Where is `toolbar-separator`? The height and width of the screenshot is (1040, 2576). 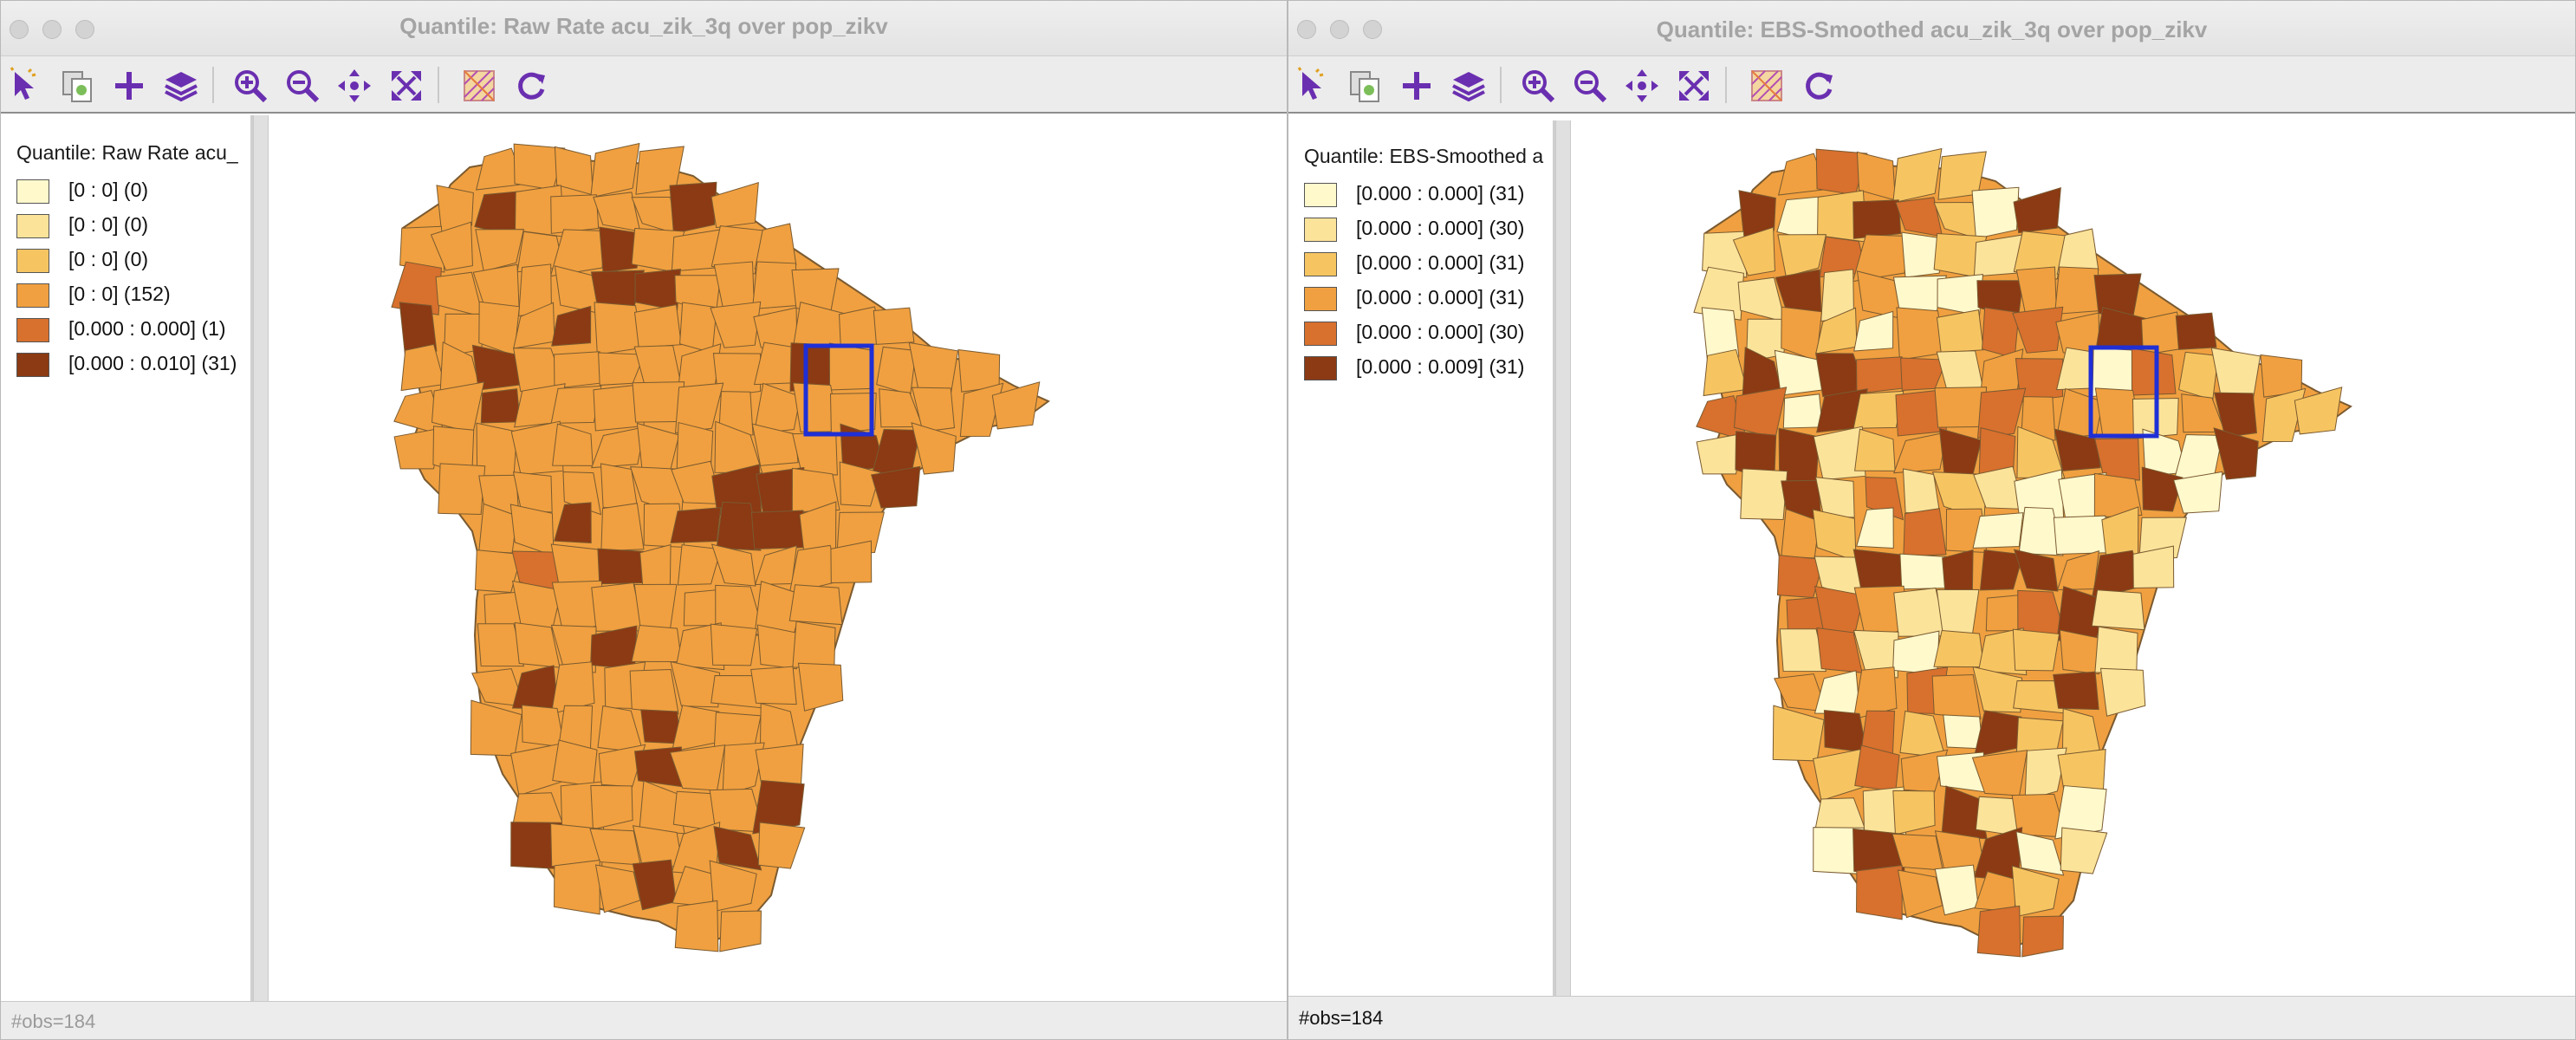 toolbar-separator is located at coordinates (1501, 85).